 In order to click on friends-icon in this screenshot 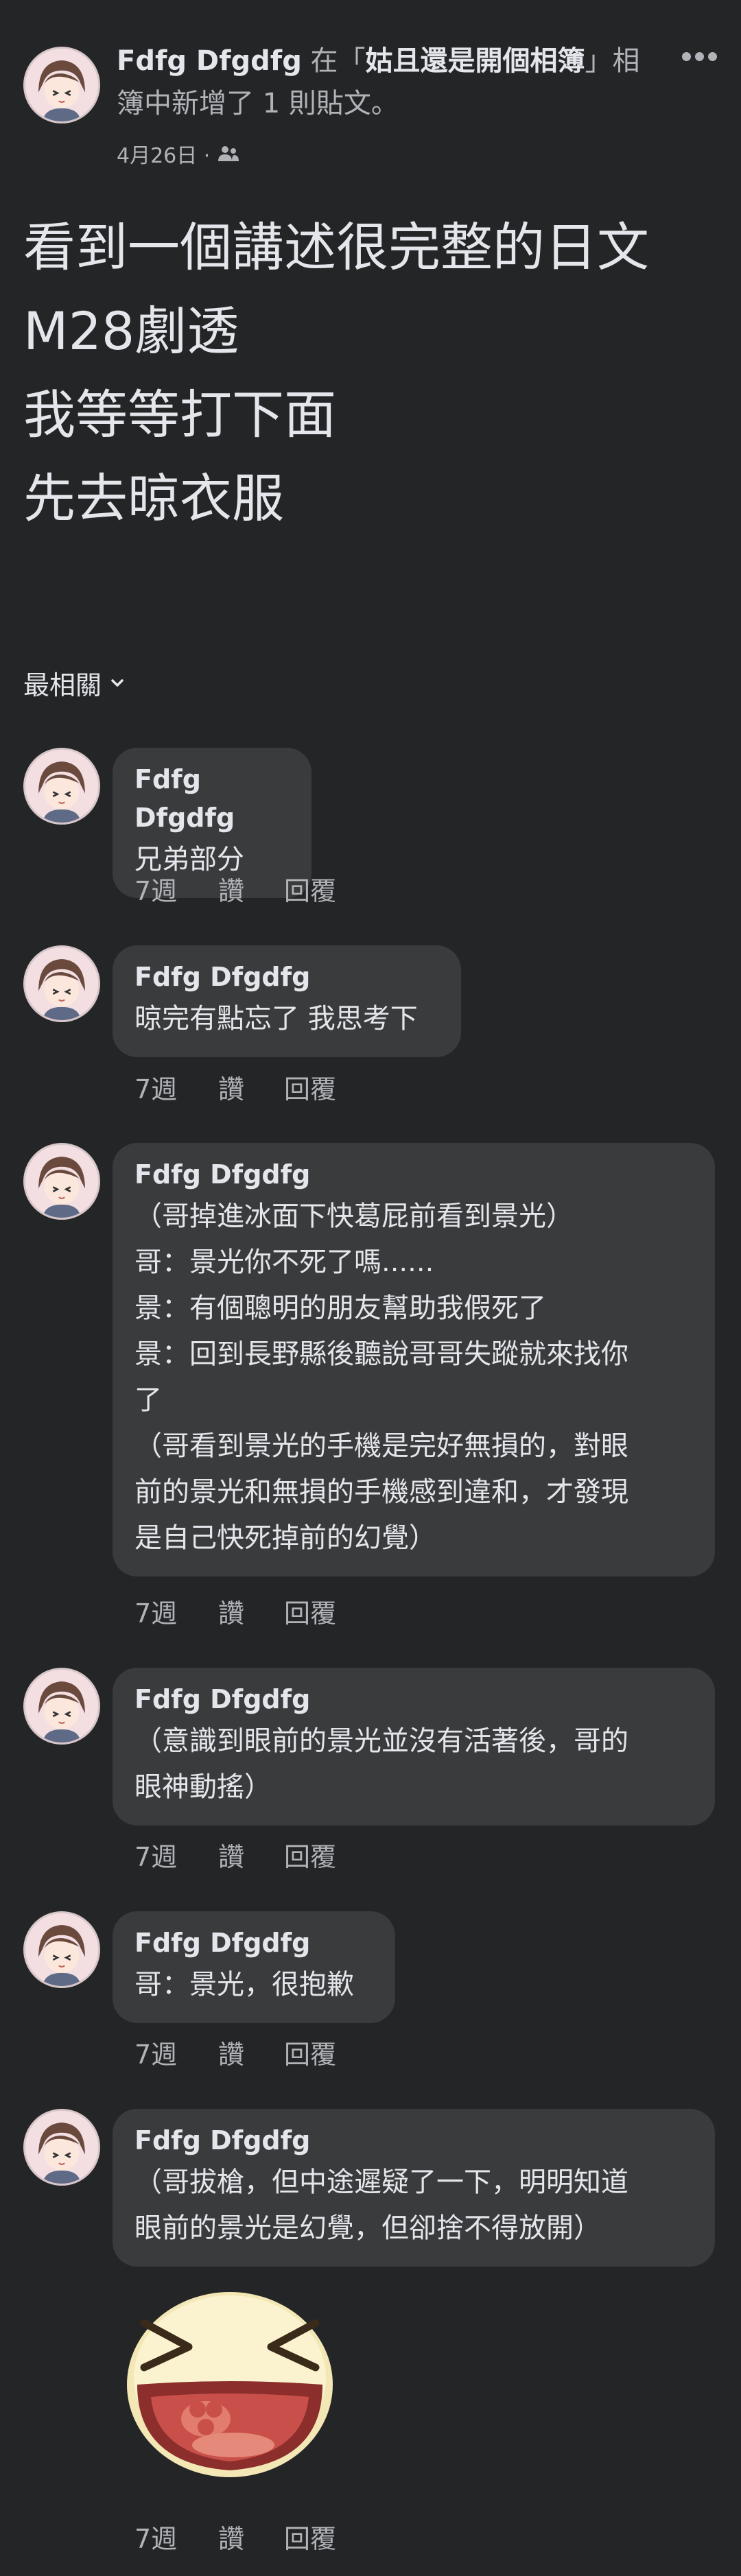, I will do `click(228, 153)`.